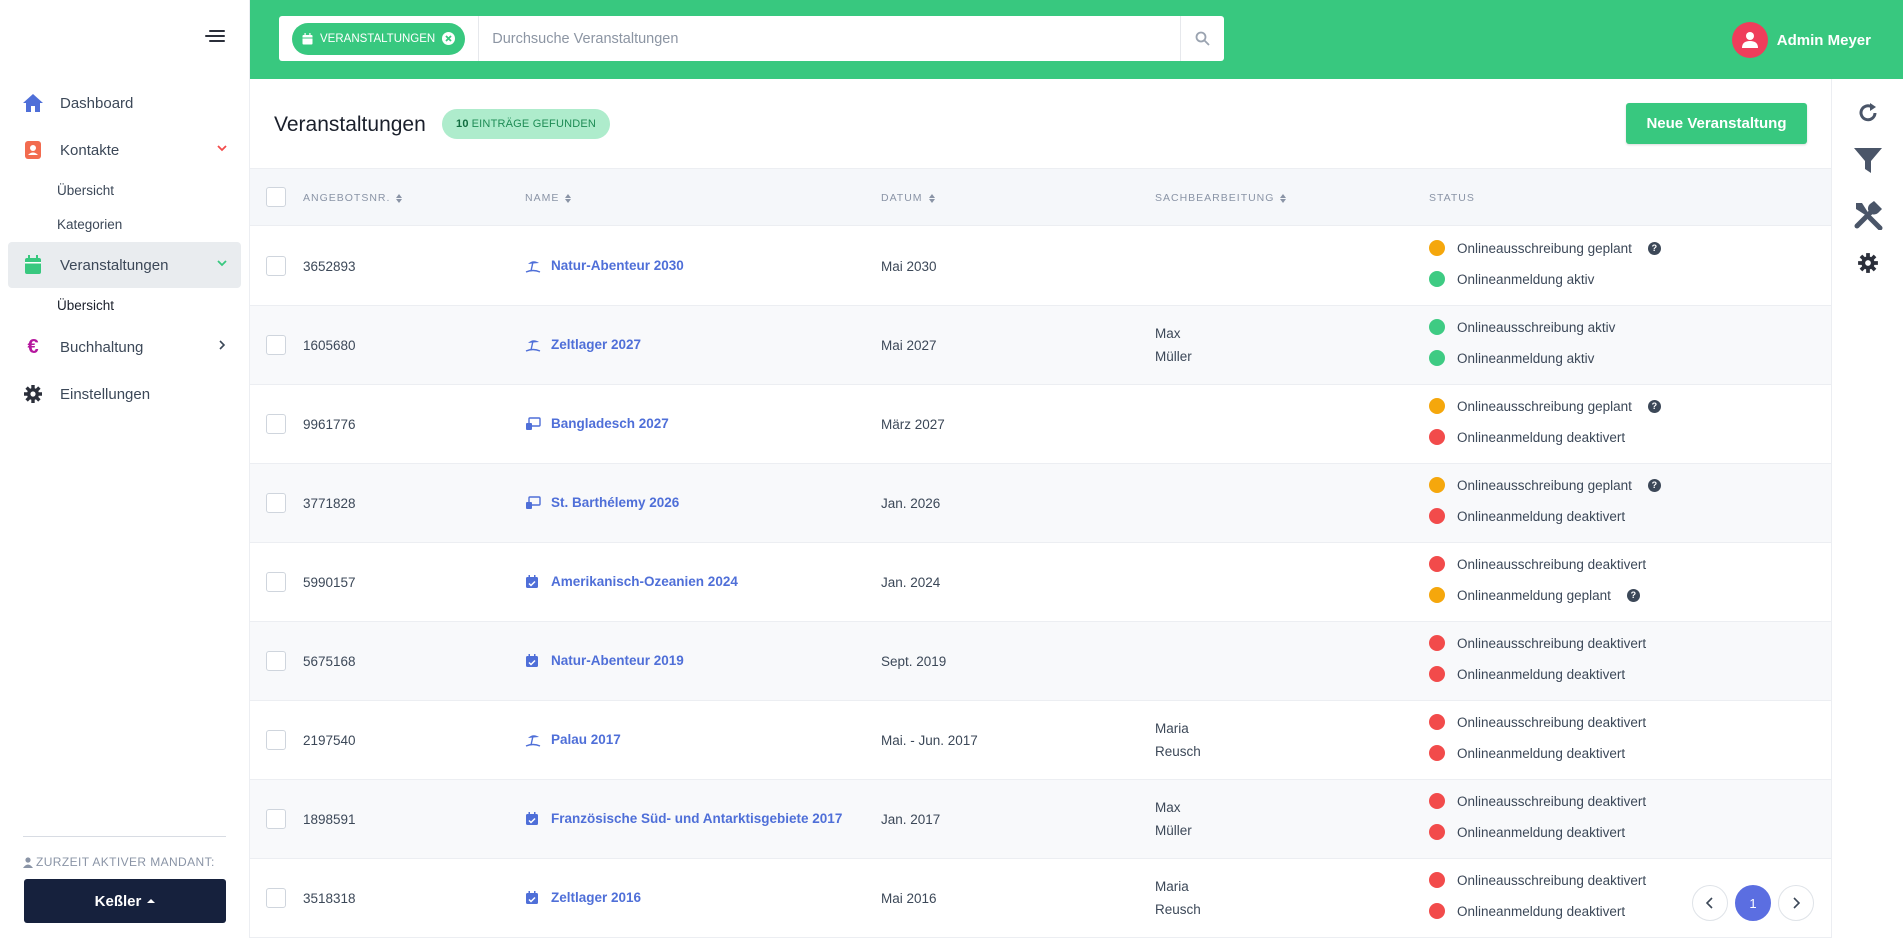 The image size is (1903, 938). Describe the element at coordinates (597, 423) in the screenshot. I see `event-name-link: Bangladesch 2027` at that location.